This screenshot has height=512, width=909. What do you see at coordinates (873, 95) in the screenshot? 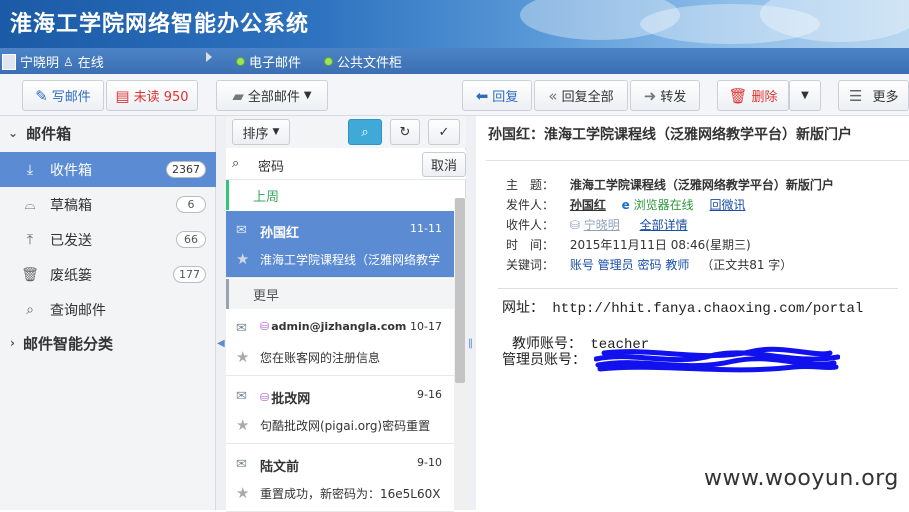
I see `more-button: ☰ 更多` at bounding box center [873, 95].